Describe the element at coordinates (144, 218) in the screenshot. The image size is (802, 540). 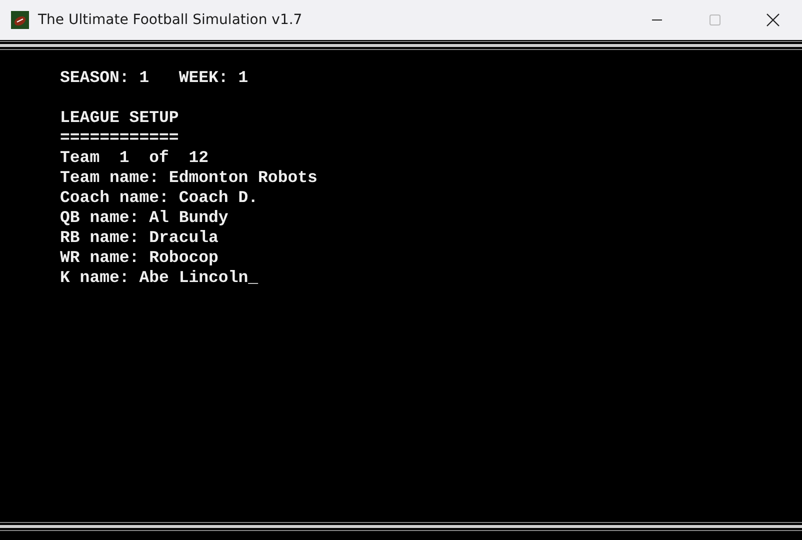
I see `console-line: QB name: Al Bundy` at that location.